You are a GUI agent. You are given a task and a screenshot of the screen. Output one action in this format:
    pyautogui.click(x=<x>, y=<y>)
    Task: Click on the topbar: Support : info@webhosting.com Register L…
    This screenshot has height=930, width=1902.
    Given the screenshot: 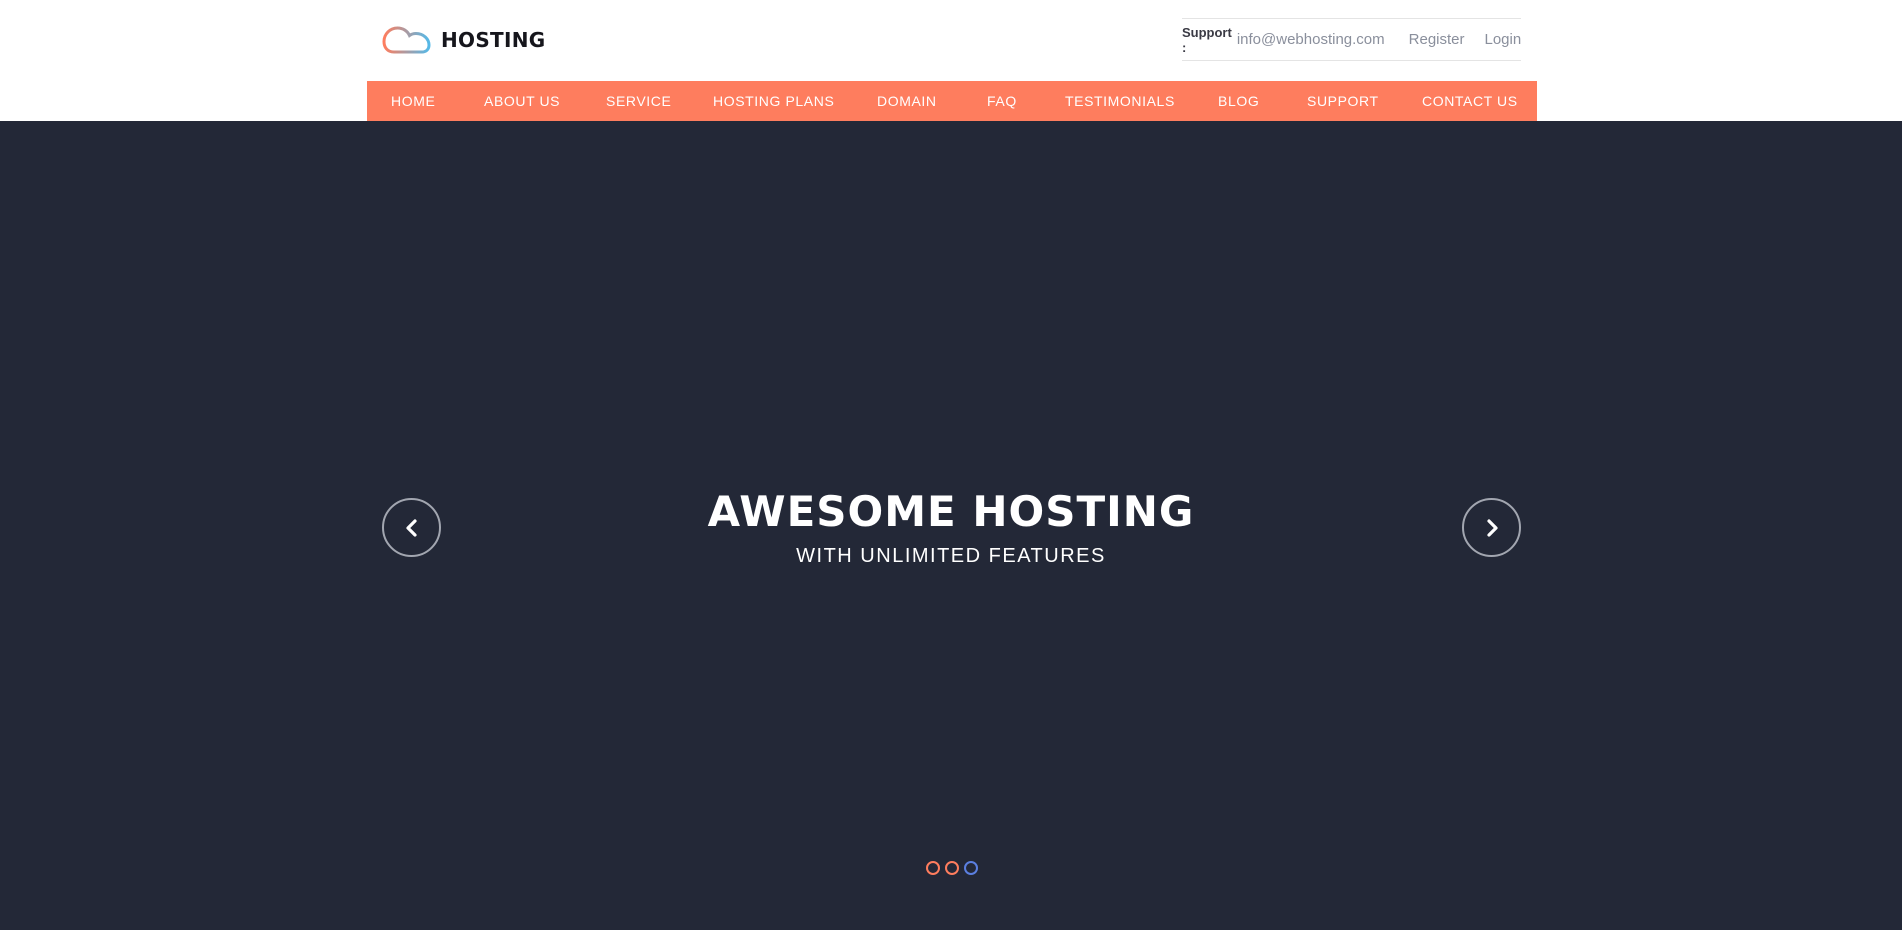 What is the action you would take?
    pyautogui.click(x=1351, y=39)
    